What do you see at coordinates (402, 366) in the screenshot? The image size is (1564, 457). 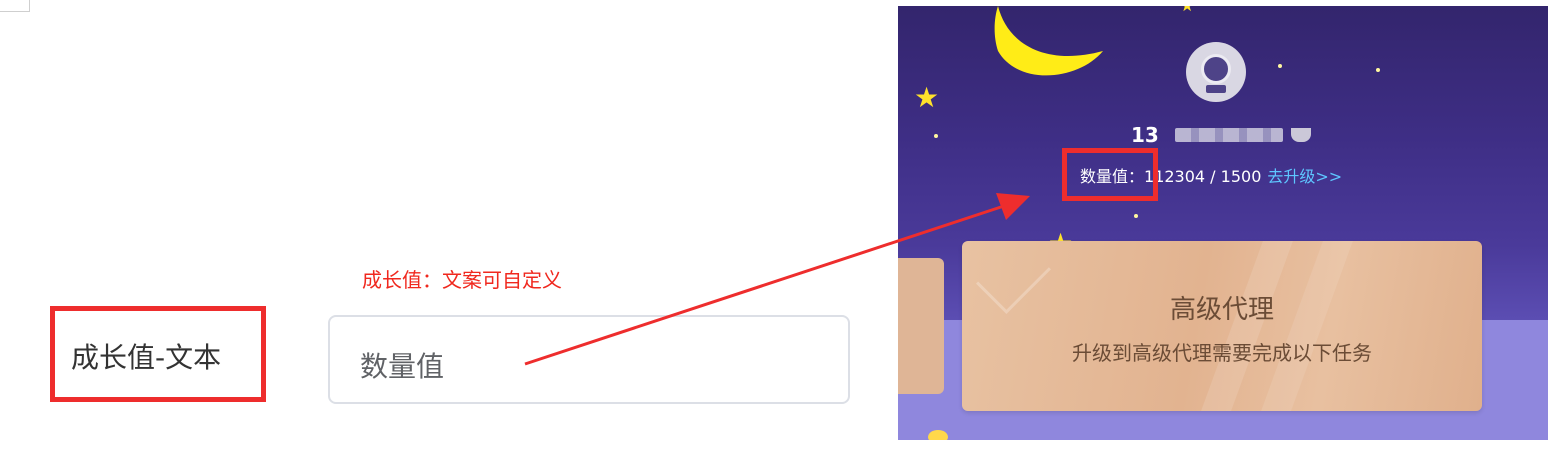 I see `growth-text-input-value: 数量值` at bounding box center [402, 366].